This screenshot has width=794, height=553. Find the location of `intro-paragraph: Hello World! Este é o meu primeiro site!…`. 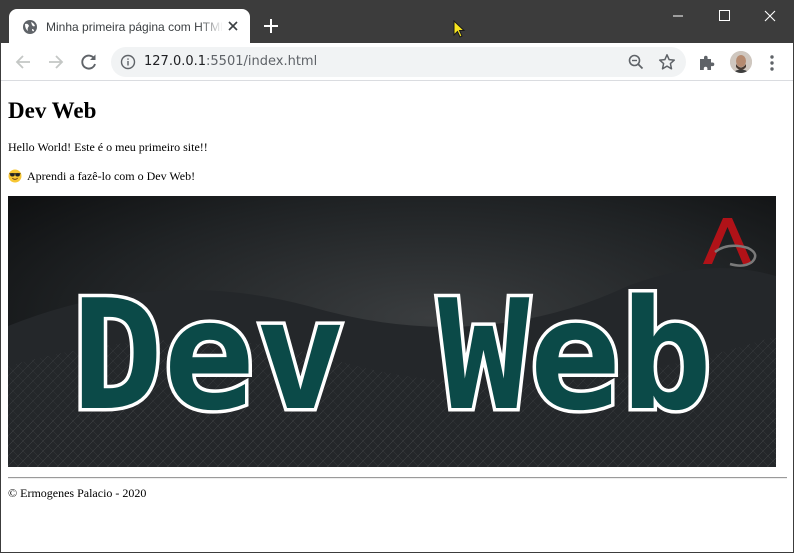

intro-paragraph: Hello World! Este é o meu primeiro site!… is located at coordinates (108, 147).